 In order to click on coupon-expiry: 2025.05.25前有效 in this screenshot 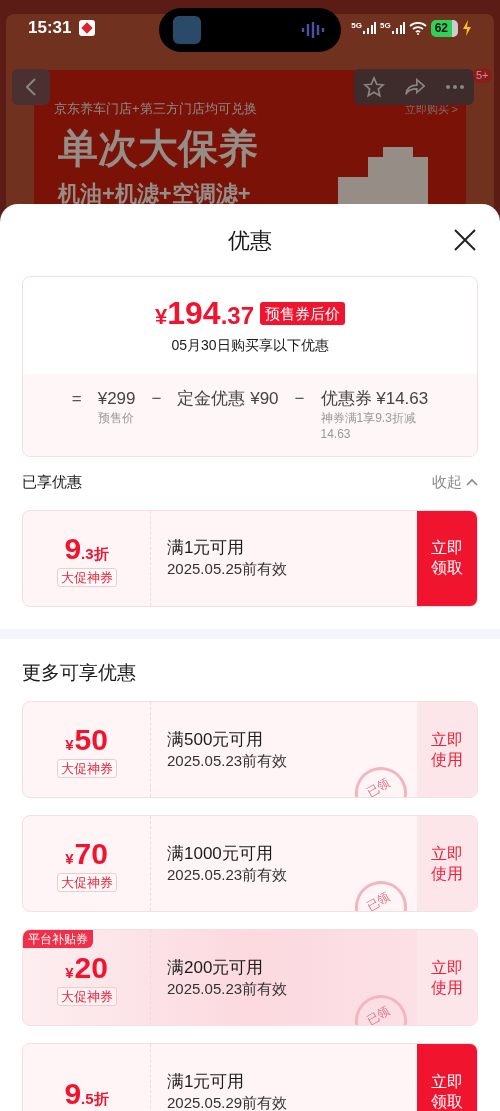, I will do `click(228, 569)`.